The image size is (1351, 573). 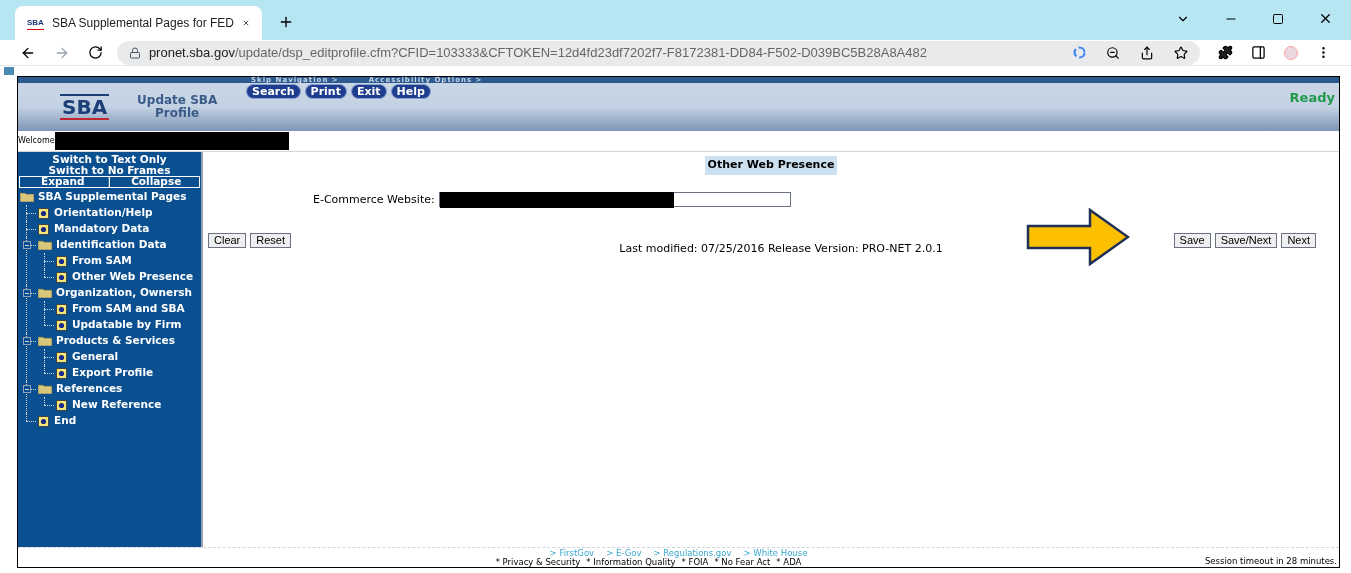 What do you see at coordinates (1181, 52) in the screenshot?
I see `bookmark-icon` at bounding box center [1181, 52].